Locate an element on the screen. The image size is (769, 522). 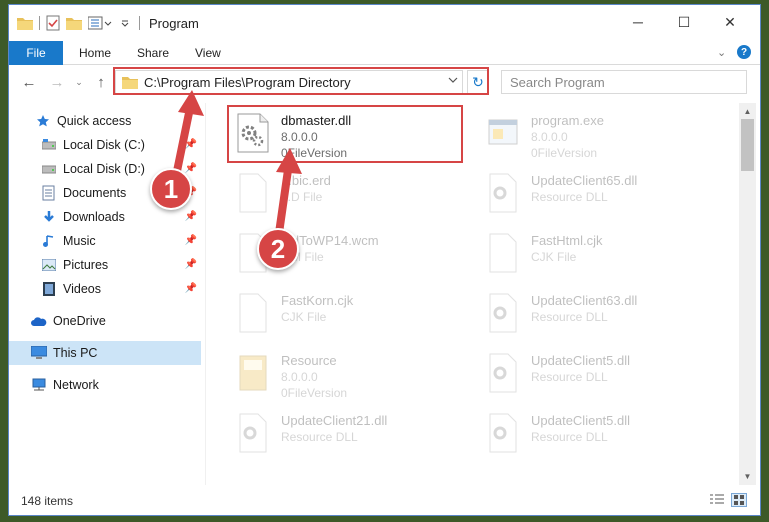
callout-step-1: 1 is located at coordinates (171, 189).